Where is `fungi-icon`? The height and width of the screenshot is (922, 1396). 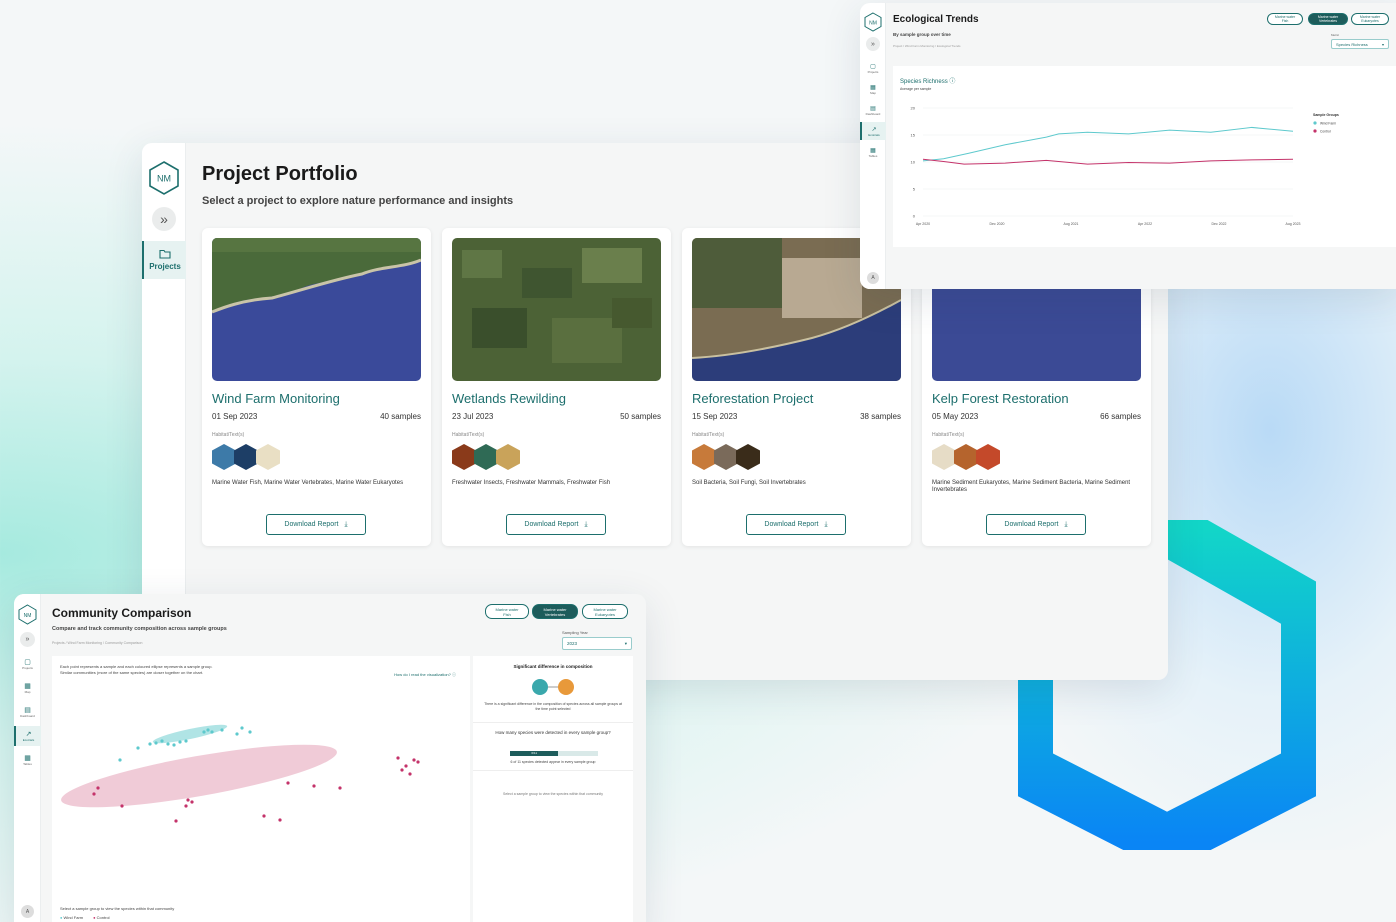
fungi-icon is located at coordinates (726, 457).